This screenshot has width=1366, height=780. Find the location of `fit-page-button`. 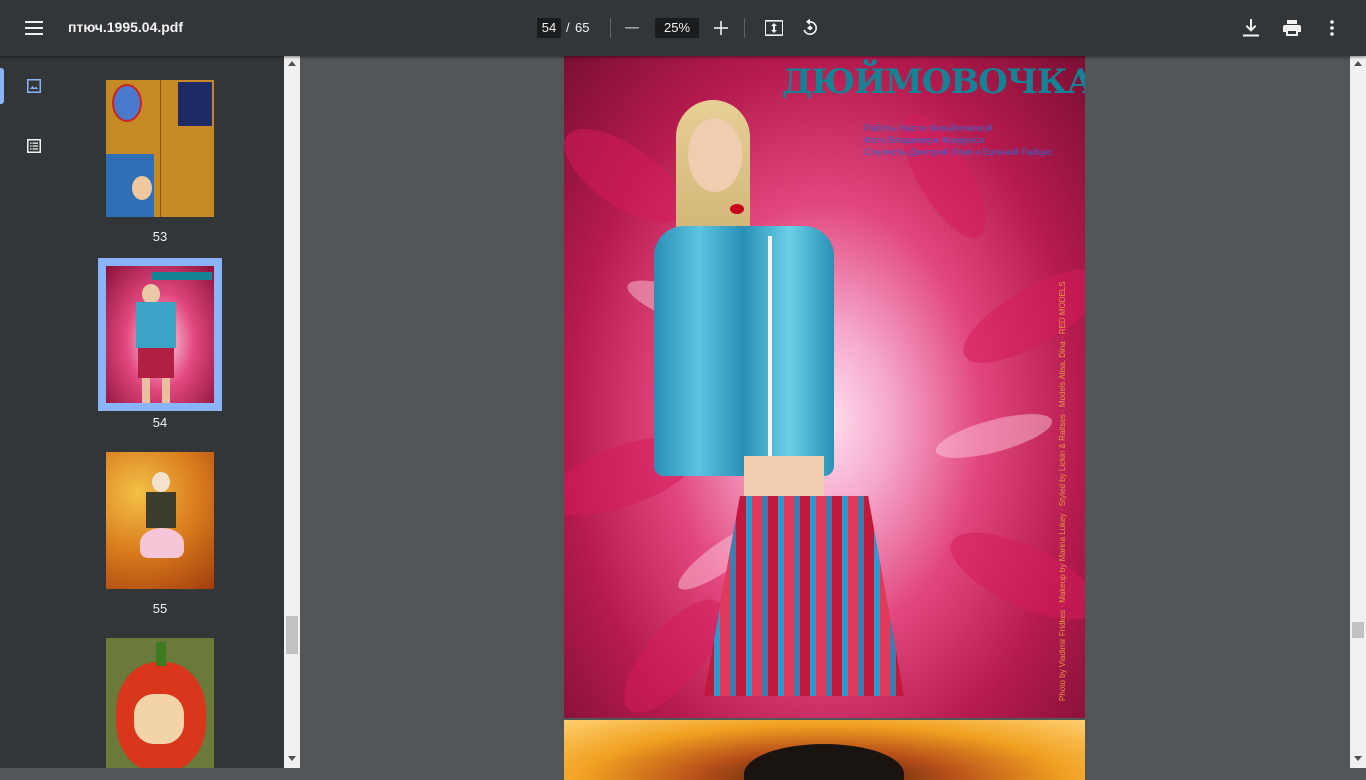

fit-page-button is located at coordinates (774, 28).